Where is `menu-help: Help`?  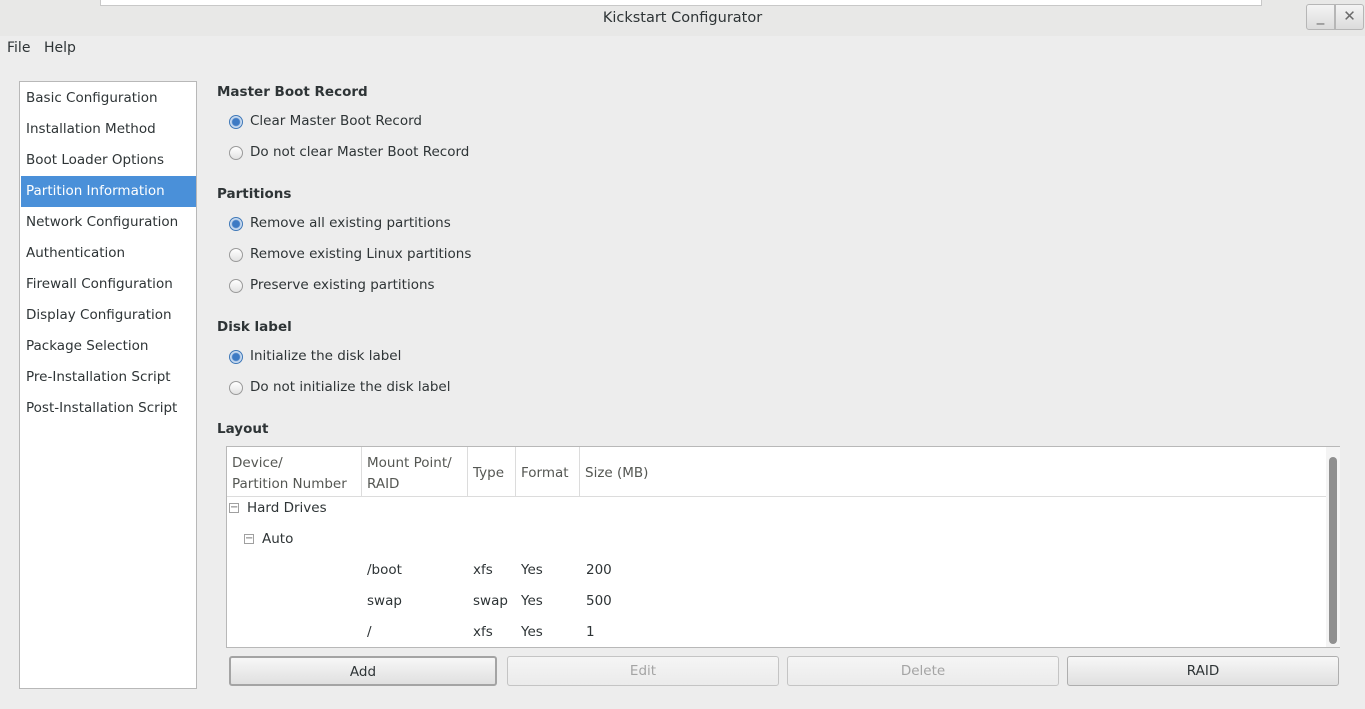 menu-help: Help is located at coordinates (60, 48).